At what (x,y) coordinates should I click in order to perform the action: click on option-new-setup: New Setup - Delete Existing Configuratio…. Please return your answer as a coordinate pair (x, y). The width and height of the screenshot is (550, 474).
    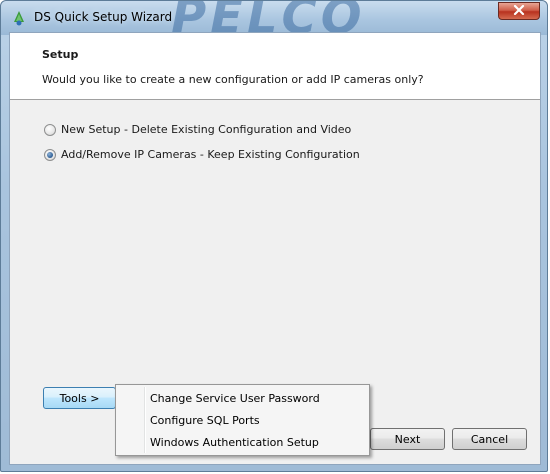
    Looking at the image, I should click on (197, 129).